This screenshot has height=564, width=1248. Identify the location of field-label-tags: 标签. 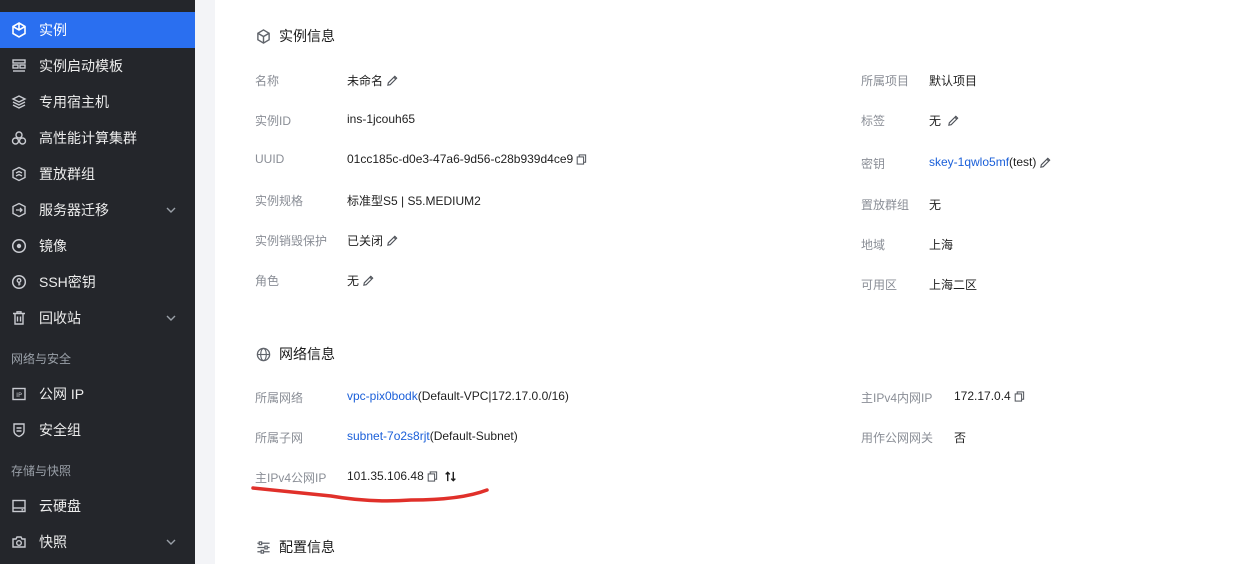
(873, 121).